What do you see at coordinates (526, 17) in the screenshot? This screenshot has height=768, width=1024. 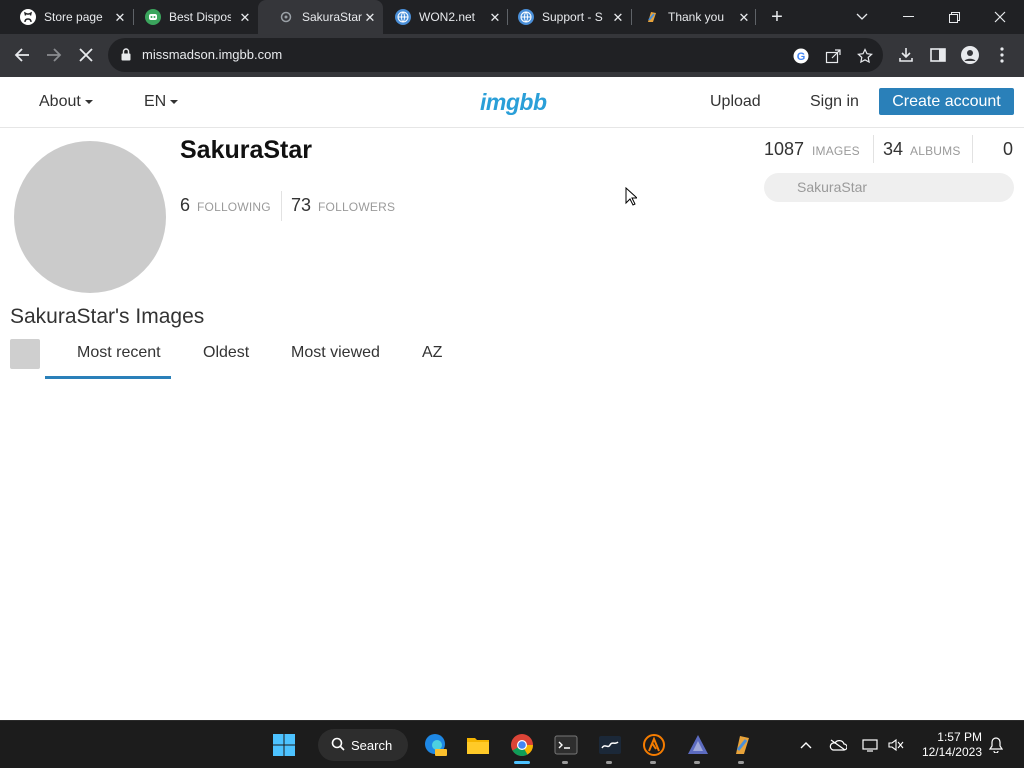 I see `steam-globe-icon` at bounding box center [526, 17].